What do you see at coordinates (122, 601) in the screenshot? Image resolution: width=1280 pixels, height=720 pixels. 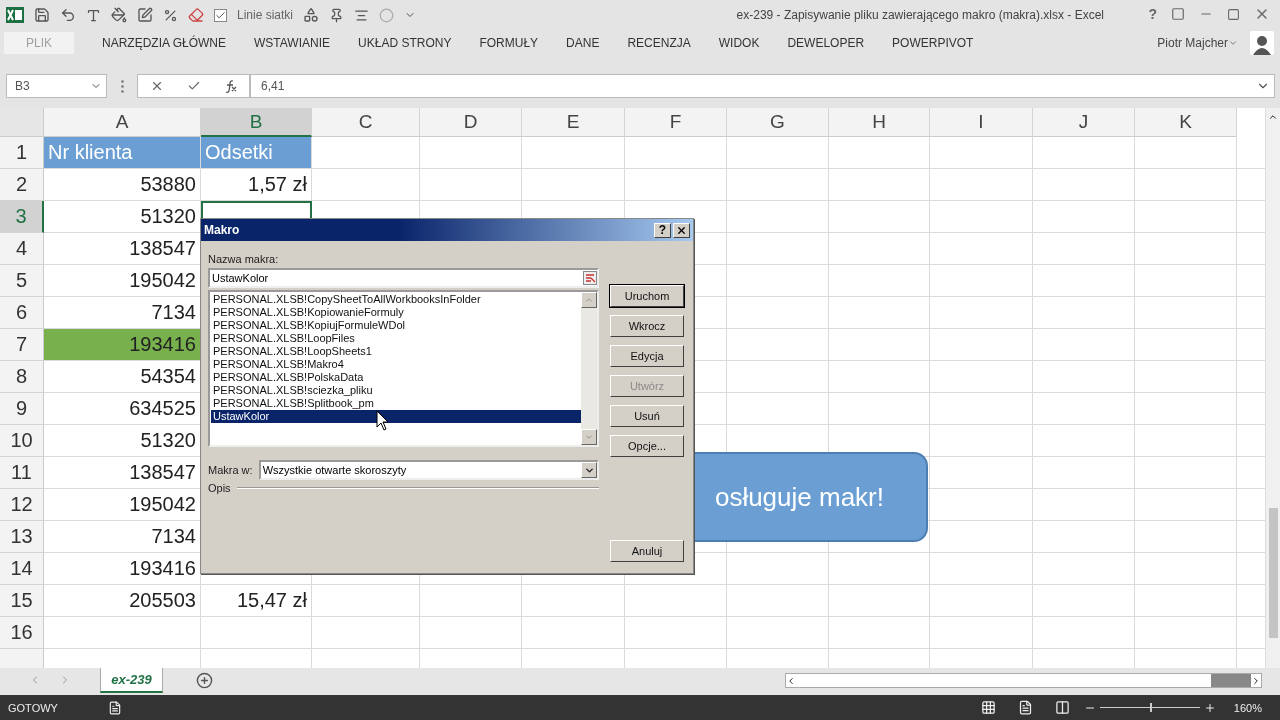 I see `table-cell: 205503` at bounding box center [122, 601].